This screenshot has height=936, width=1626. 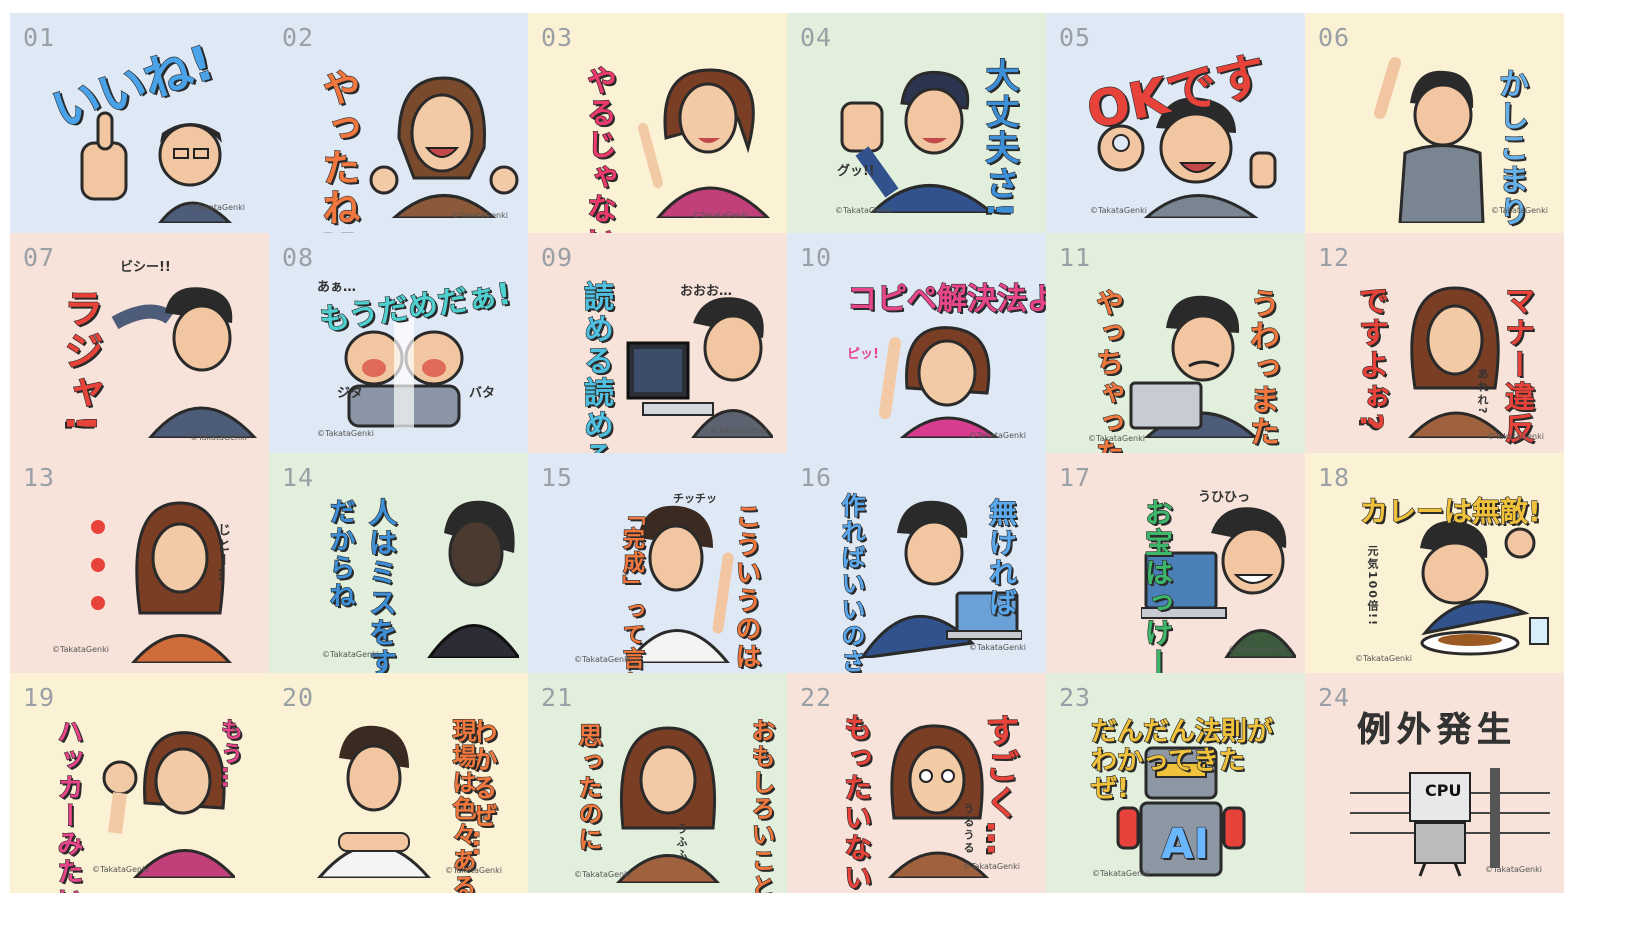 What do you see at coordinates (760, 805) in the screenshot?
I see `sticker-caption: おもしろいことになると` at bounding box center [760, 805].